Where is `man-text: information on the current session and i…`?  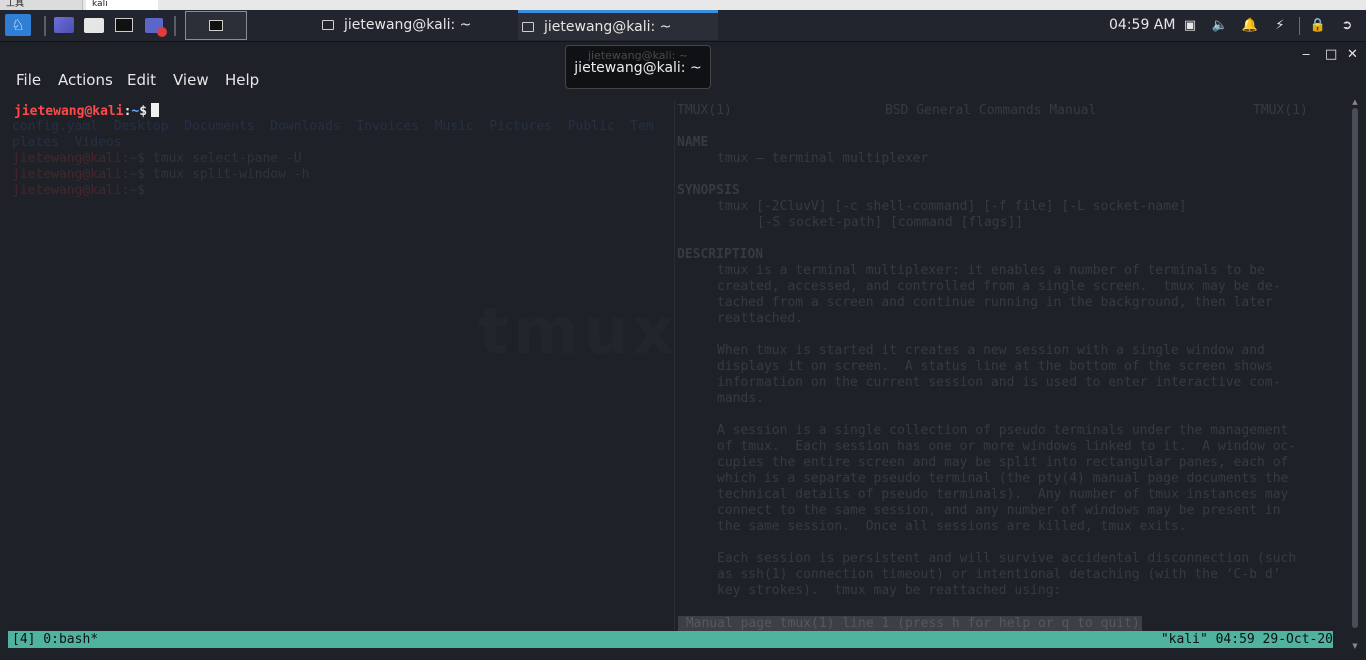 man-text: information on the current session and i… is located at coordinates (999, 382).